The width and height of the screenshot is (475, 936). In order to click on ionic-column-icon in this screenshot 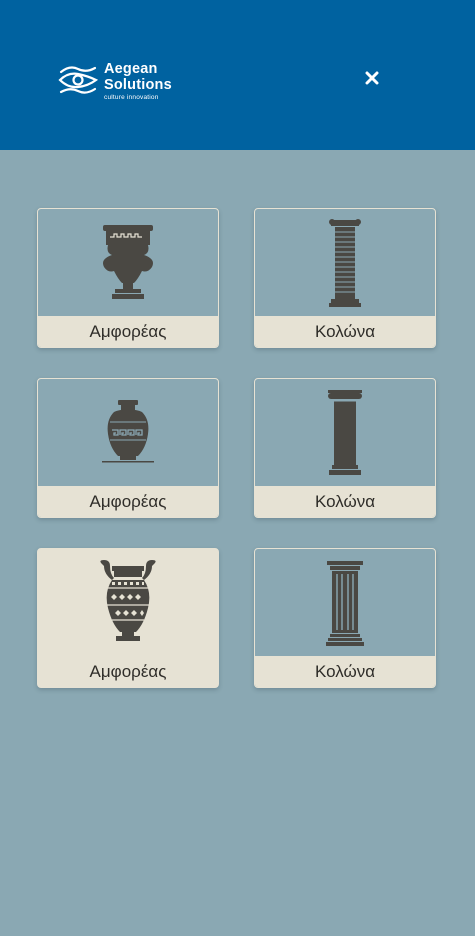, I will do `click(345, 432)`.